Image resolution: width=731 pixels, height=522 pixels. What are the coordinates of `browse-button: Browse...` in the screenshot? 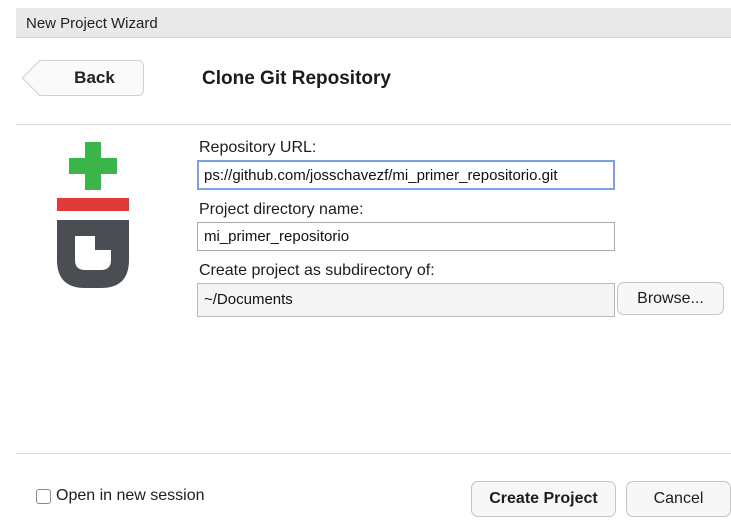 It's located at (670, 298).